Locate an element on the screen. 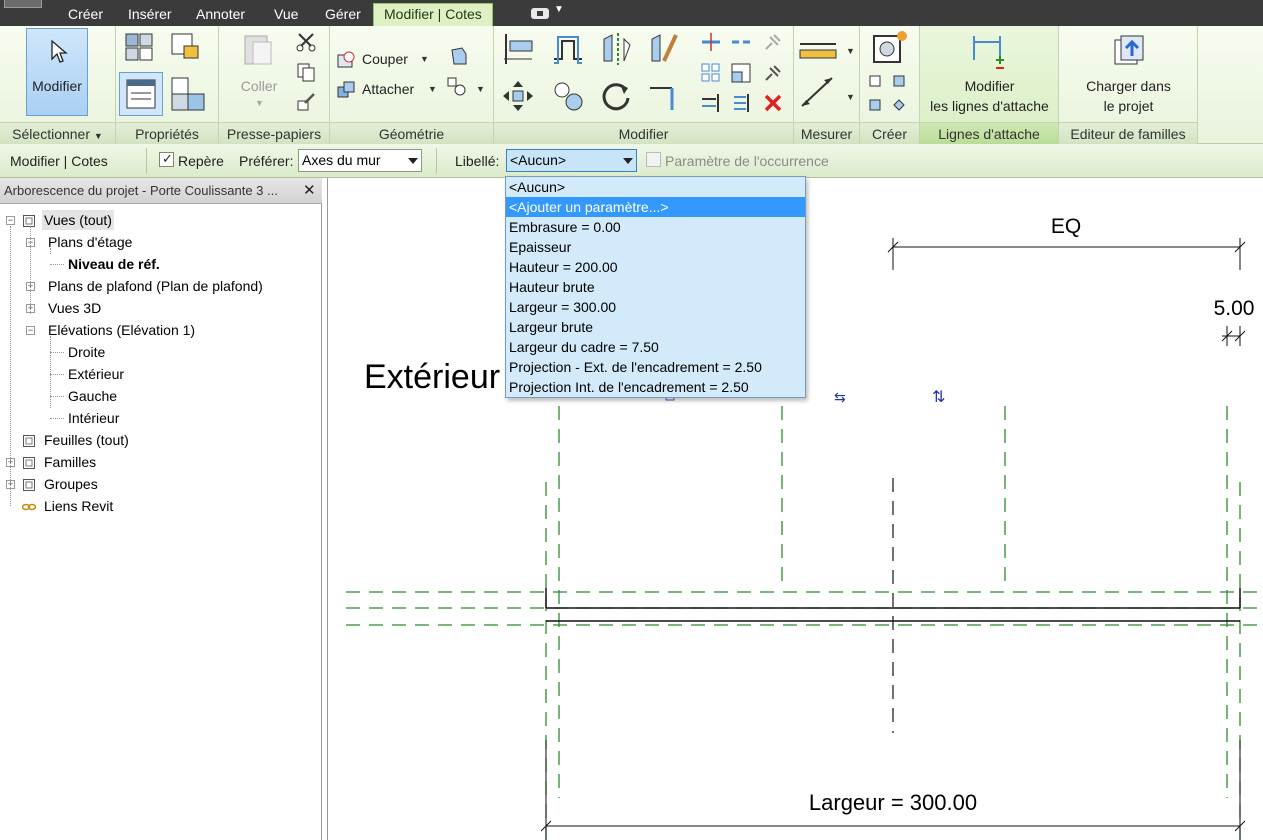 The width and height of the screenshot is (1263, 840). split-gap-icon is located at coordinates (741, 42).